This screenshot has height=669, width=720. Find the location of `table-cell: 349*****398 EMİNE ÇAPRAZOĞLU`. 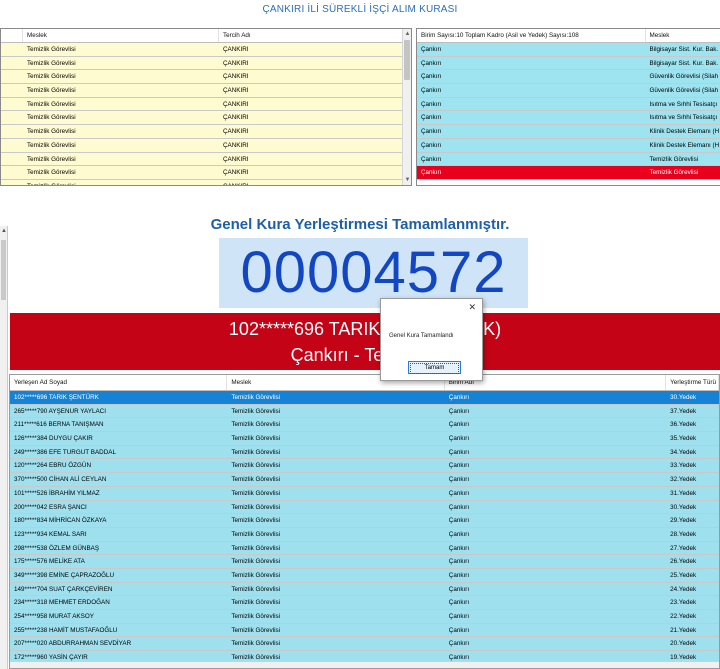

table-cell: 349*****398 EMİNE ÇAPRAZOĞLU is located at coordinates (64, 575).